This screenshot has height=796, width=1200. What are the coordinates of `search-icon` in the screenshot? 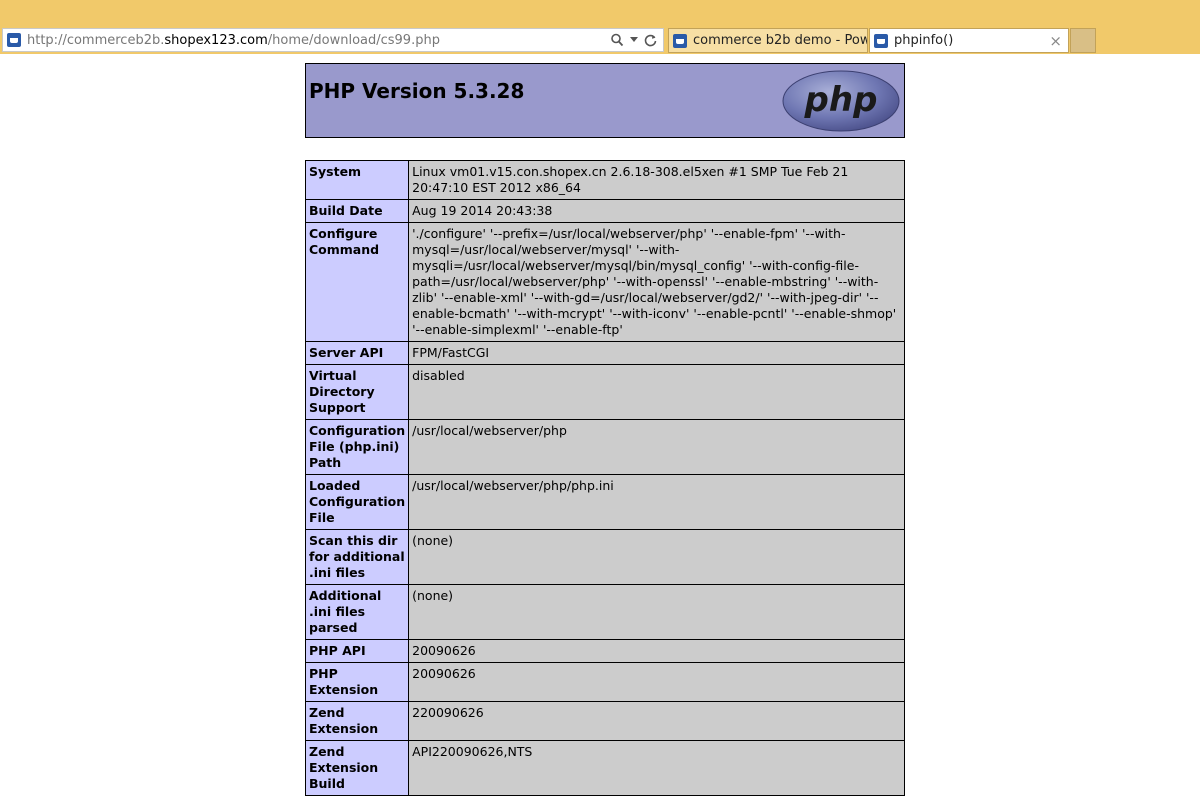 It's located at (617, 40).